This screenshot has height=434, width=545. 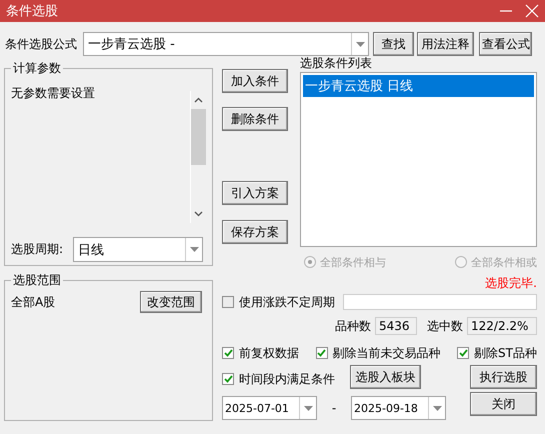 I want to click on stat-value: 5436, so click(x=396, y=326).